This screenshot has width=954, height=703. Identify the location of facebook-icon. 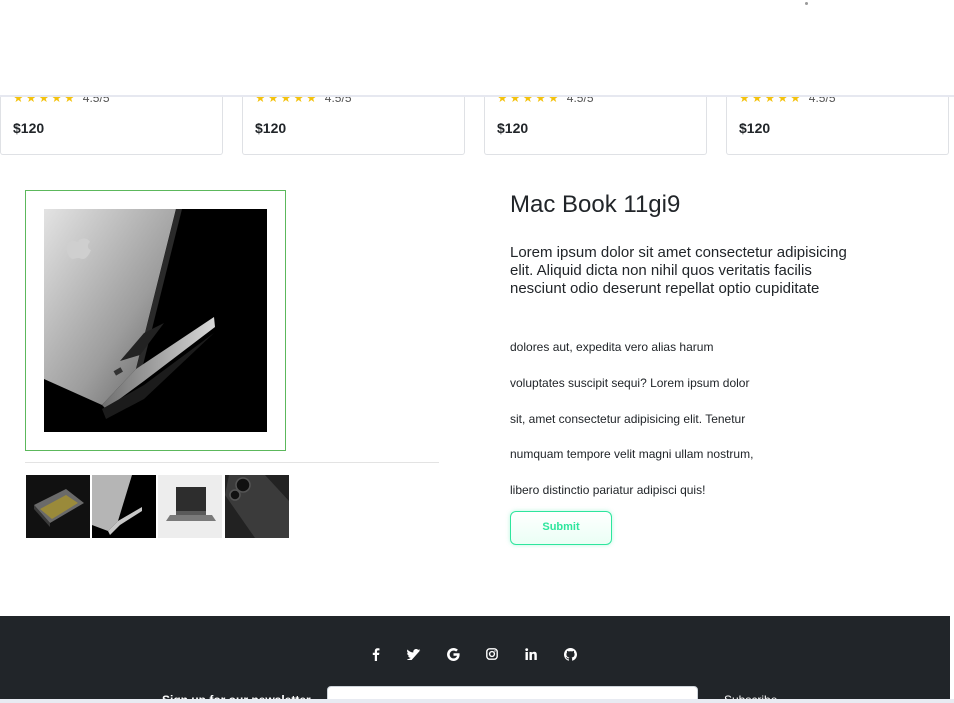
(376, 654).